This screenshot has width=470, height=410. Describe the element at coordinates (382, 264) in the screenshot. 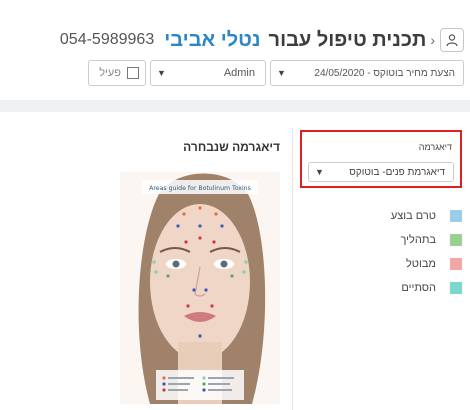

I see `legend-item: מבוטל` at that location.